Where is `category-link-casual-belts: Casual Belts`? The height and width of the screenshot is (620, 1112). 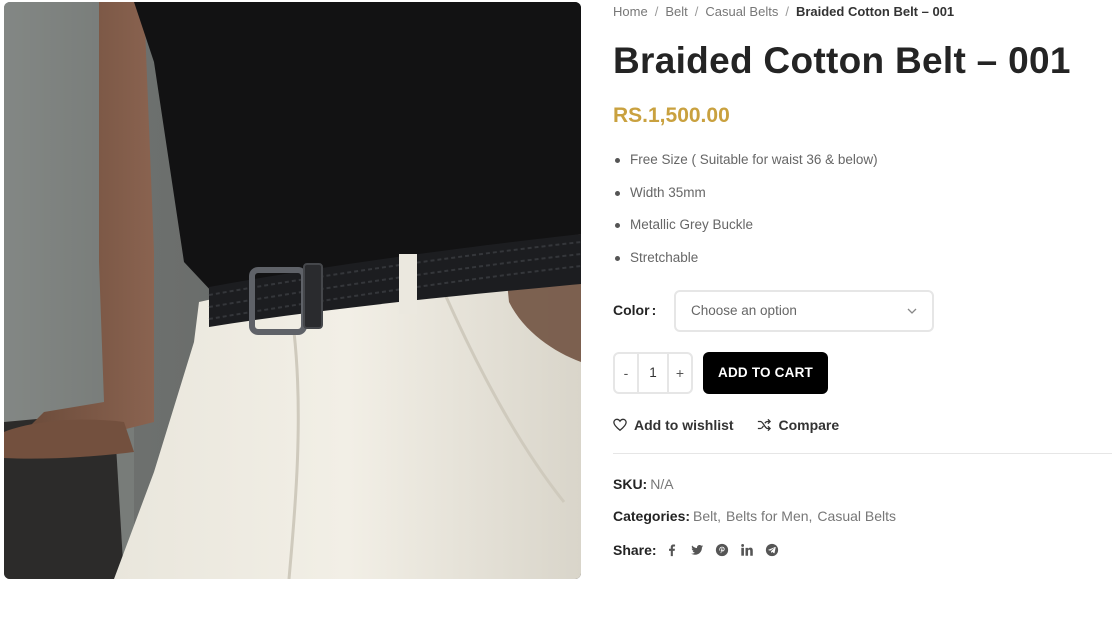
category-link-casual-belts: Casual Belts is located at coordinates (856, 516).